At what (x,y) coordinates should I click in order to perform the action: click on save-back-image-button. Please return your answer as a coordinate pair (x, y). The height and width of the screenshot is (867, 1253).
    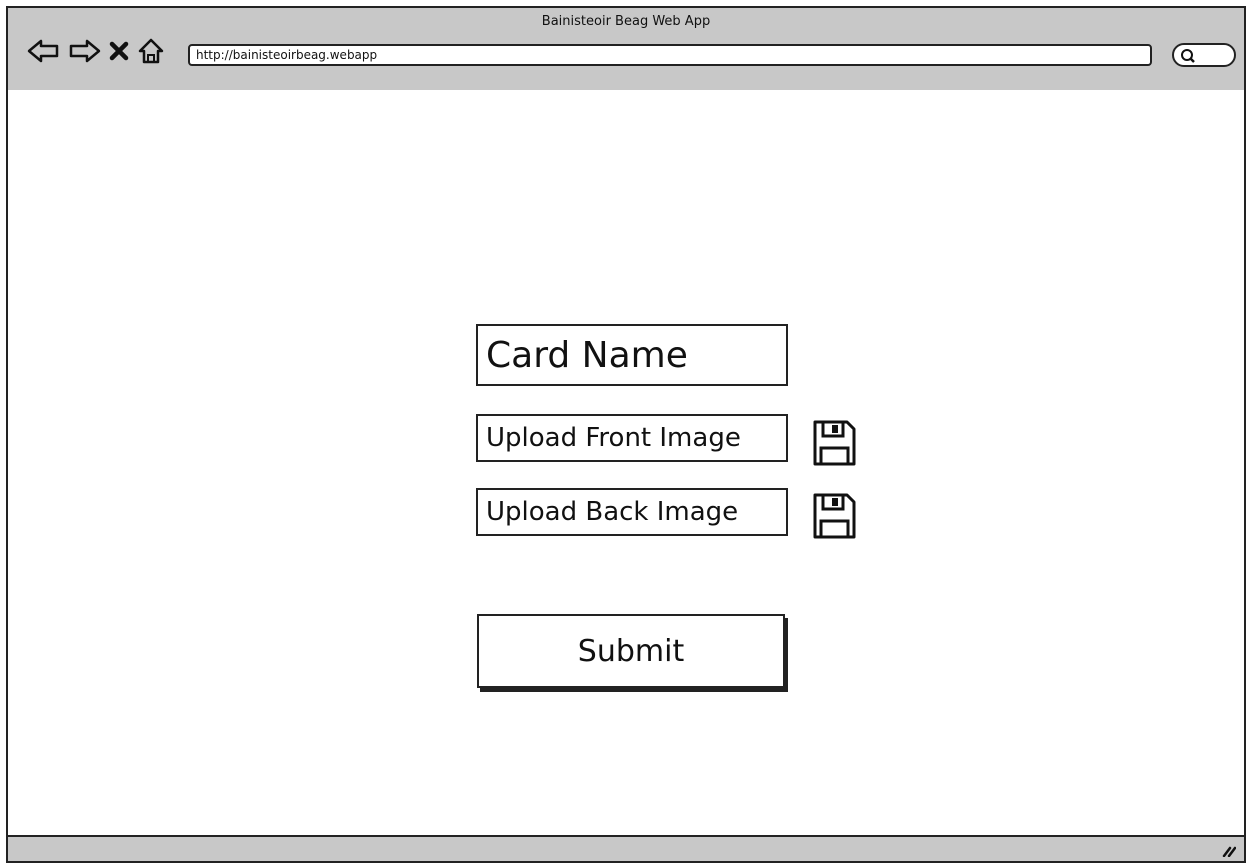
    Looking at the image, I should click on (834, 516).